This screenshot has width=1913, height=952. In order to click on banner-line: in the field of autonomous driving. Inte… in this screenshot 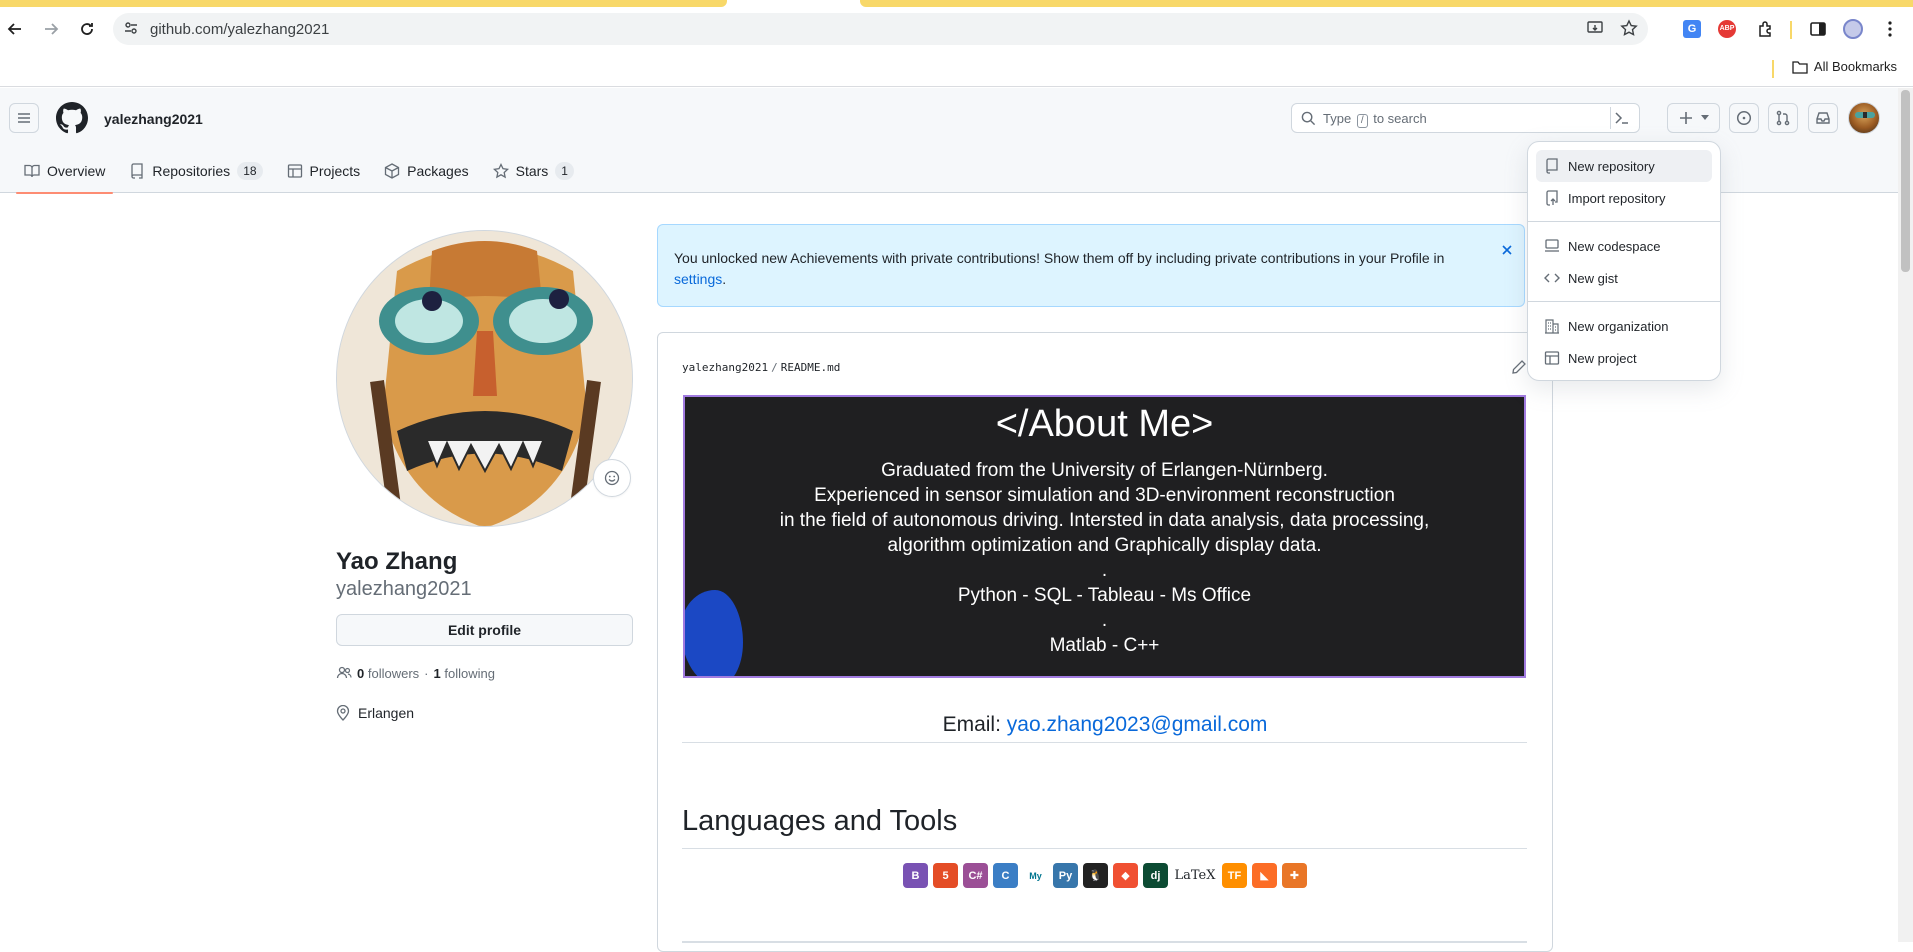, I will do `click(1104, 520)`.